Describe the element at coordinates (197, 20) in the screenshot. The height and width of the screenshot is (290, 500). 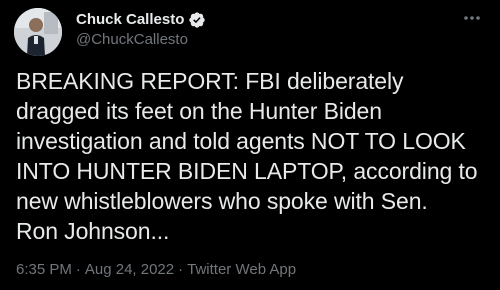
I see `verified-badge-icon` at that location.